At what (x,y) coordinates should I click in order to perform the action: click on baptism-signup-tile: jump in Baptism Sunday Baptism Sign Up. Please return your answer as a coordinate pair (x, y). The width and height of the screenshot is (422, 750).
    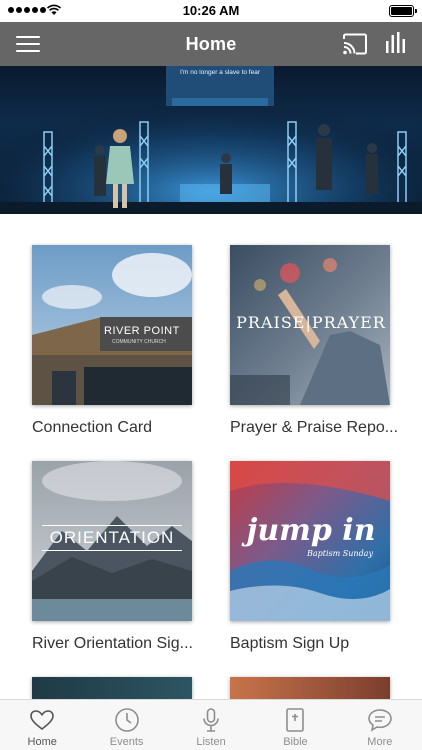
    Looking at the image, I should click on (310, 557).